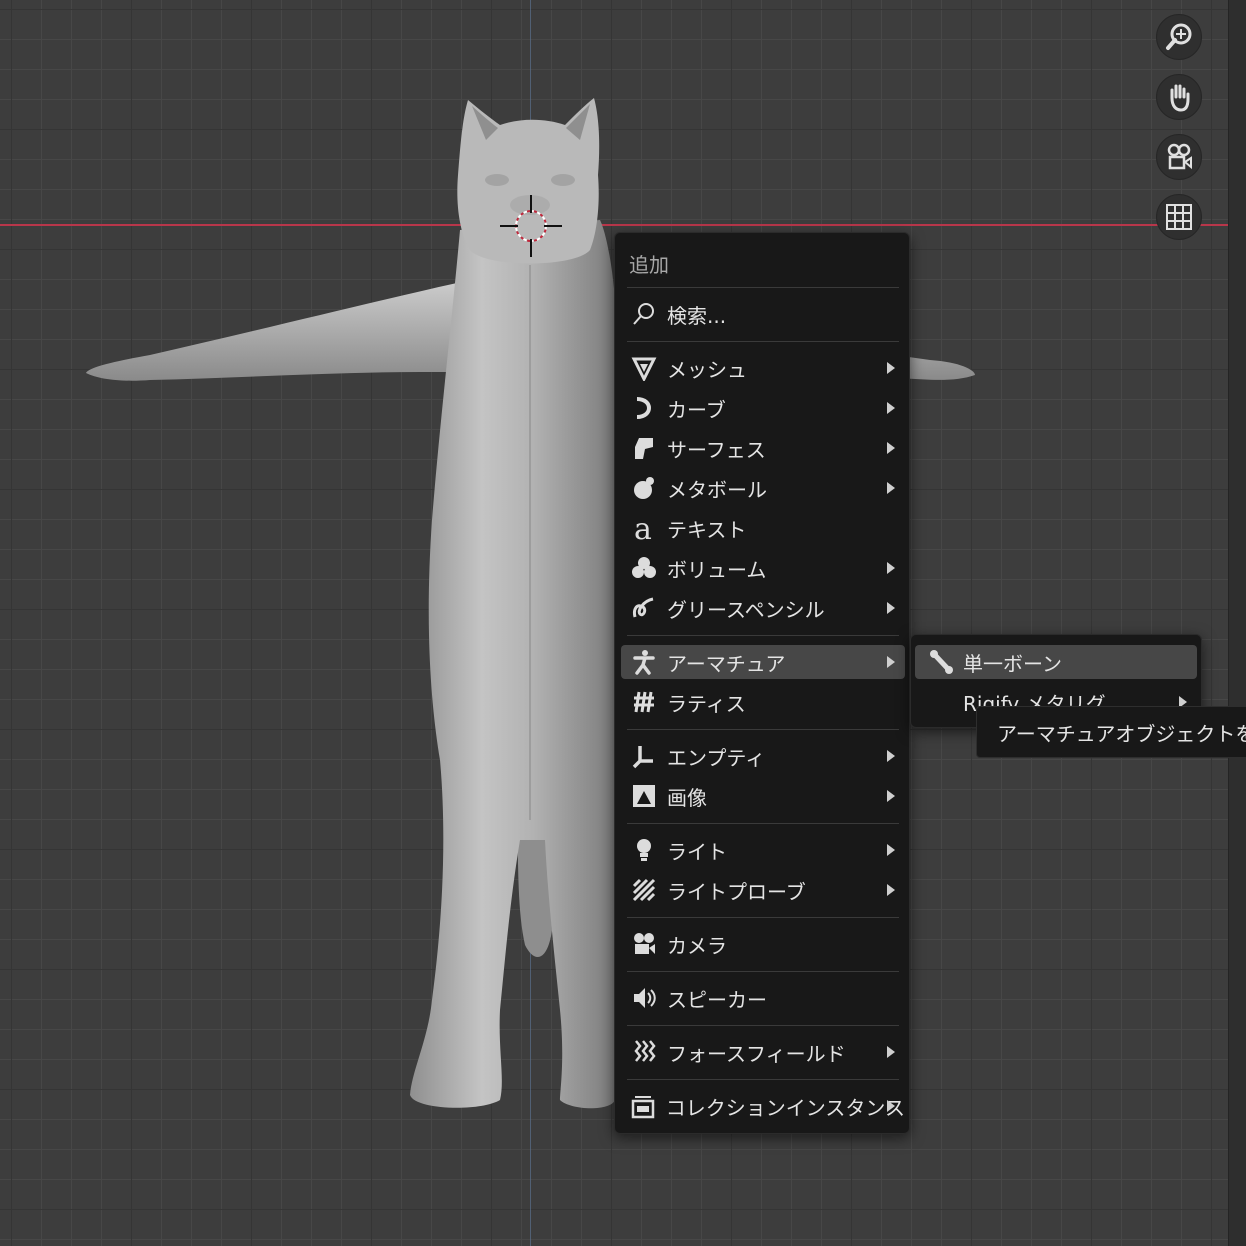 This screenshot has width=1246, height=1246. Describe the element at coordinates (696, 409) in the screenshot. I see `menu-item-label: カーブ` at that location.